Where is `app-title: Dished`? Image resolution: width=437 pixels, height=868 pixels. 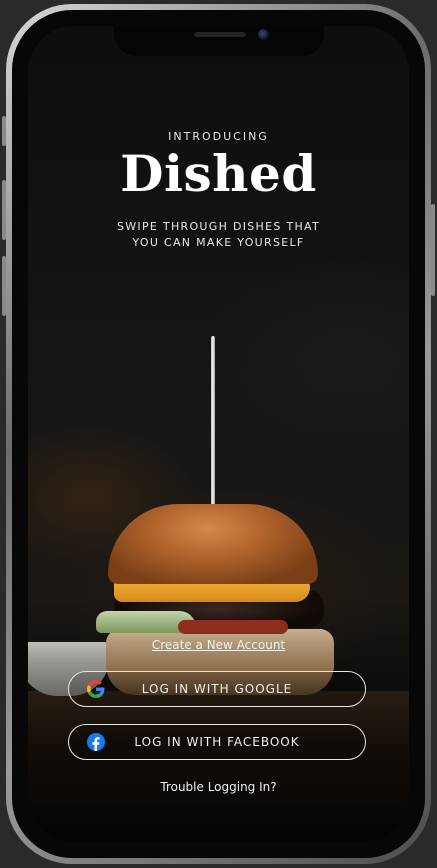
app-title: Dished is located at coordinates (218, 173).